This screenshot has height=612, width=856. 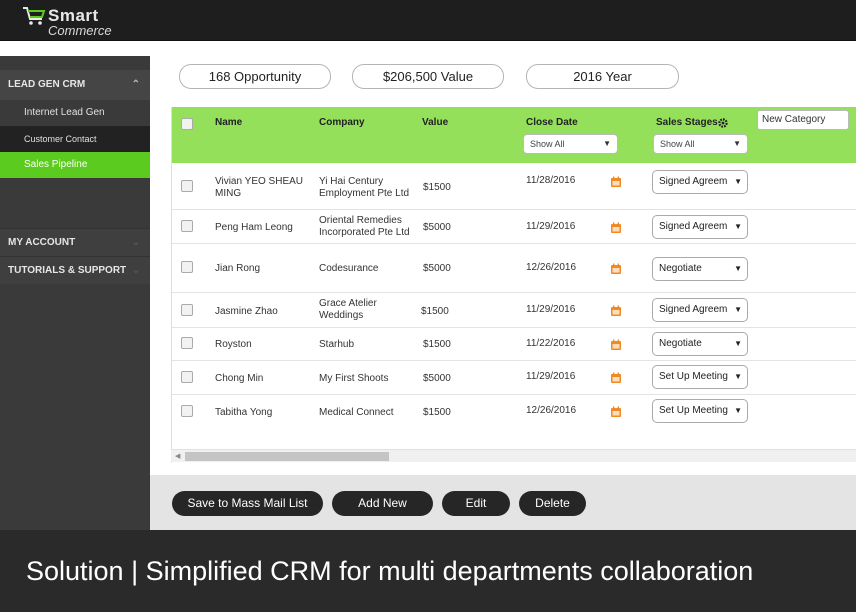 I want to click on top-bar: Smart Commerce, so click(x=428, y=20).